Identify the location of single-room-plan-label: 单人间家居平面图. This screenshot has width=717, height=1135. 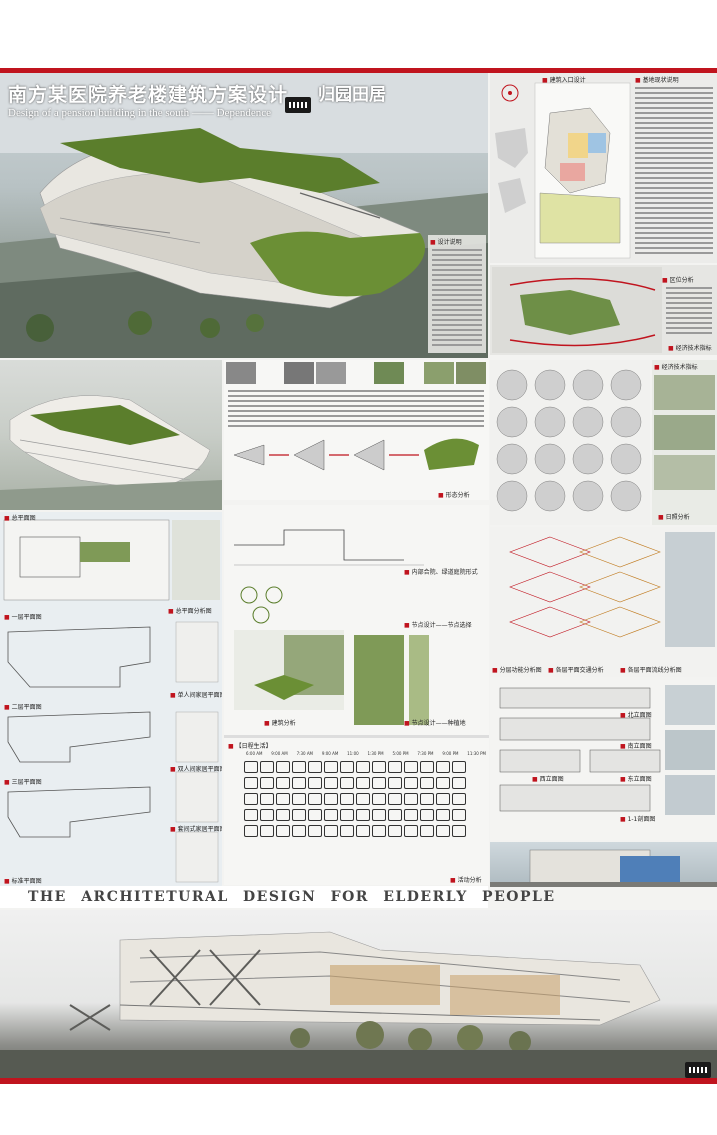
(196, 694).